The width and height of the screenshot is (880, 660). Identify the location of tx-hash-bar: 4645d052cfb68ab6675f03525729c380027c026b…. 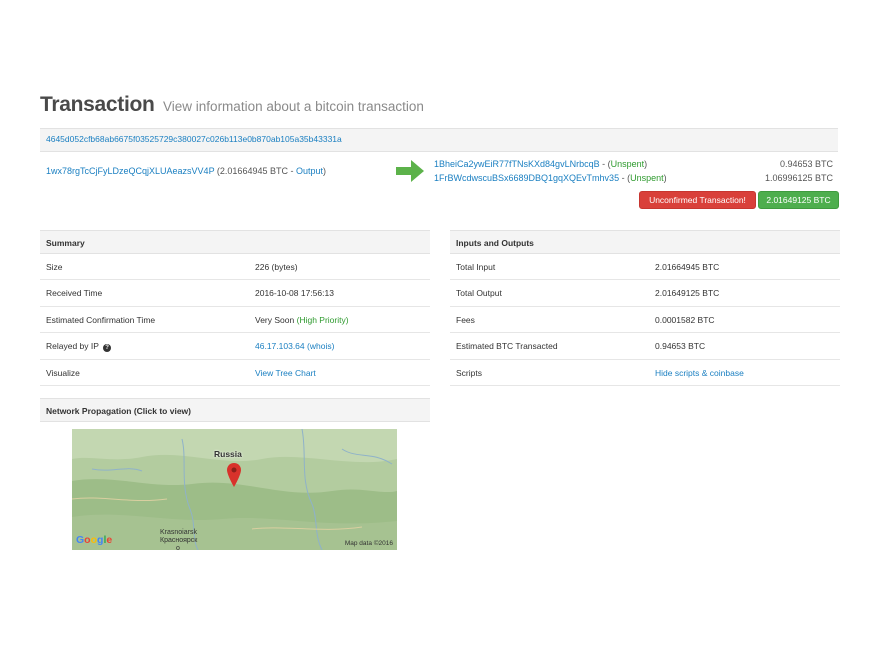
(439, 140).